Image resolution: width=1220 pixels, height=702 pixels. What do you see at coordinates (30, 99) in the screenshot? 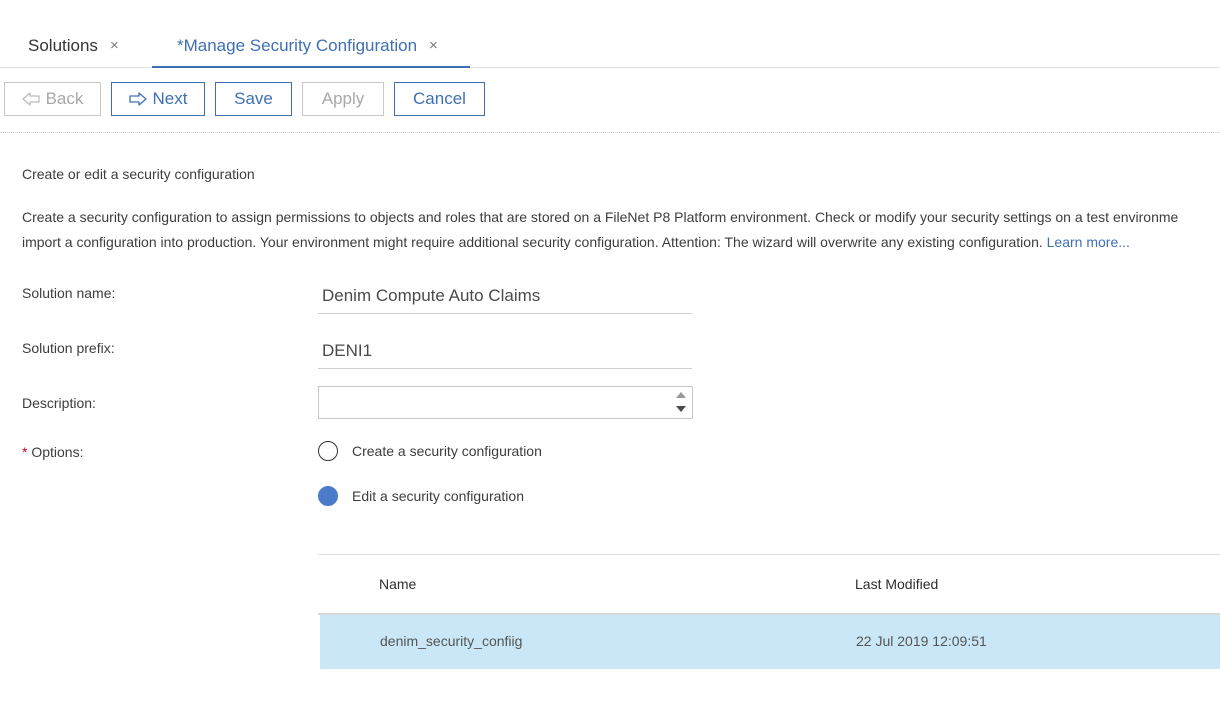
I see `arrow-left-icon` at bounding box center [30, 99].